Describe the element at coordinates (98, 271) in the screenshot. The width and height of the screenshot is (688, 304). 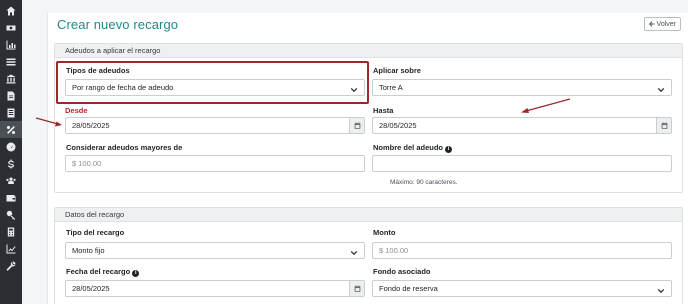
I see `fecha-recargo-text: Fecha del recargo` at that location.